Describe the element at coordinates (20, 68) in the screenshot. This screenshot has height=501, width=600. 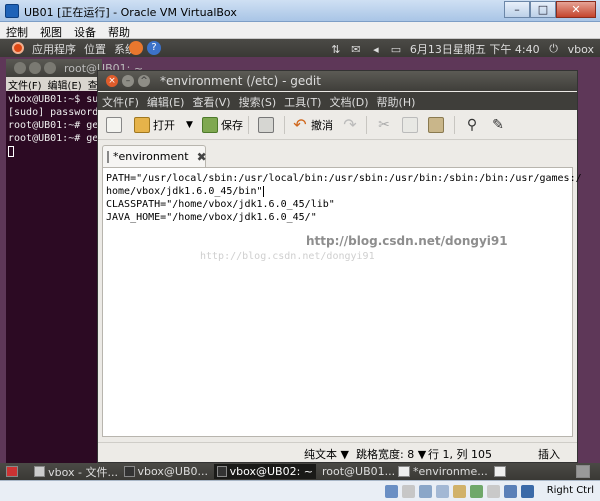
I see `terminal-close-icon` at that location.